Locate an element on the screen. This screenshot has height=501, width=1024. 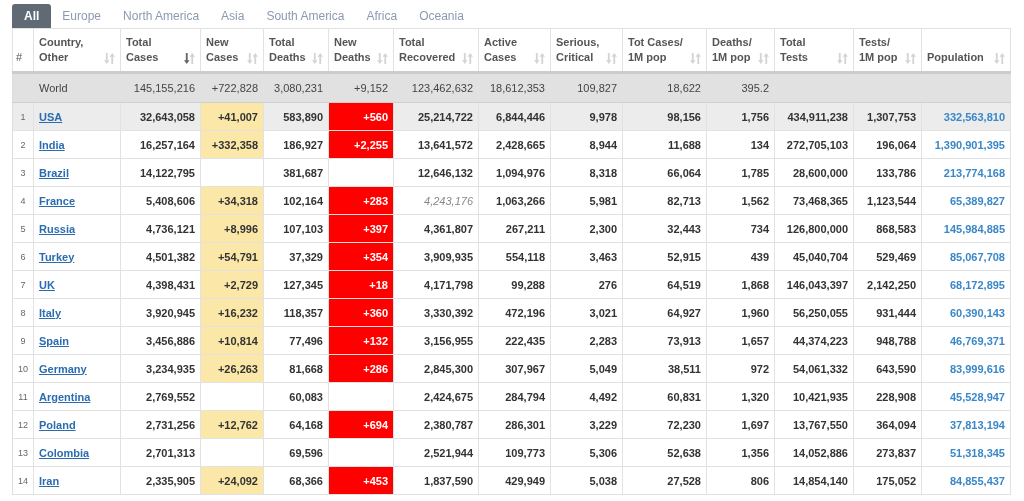
table-cell: +560 is located at coordinates (375, 116).